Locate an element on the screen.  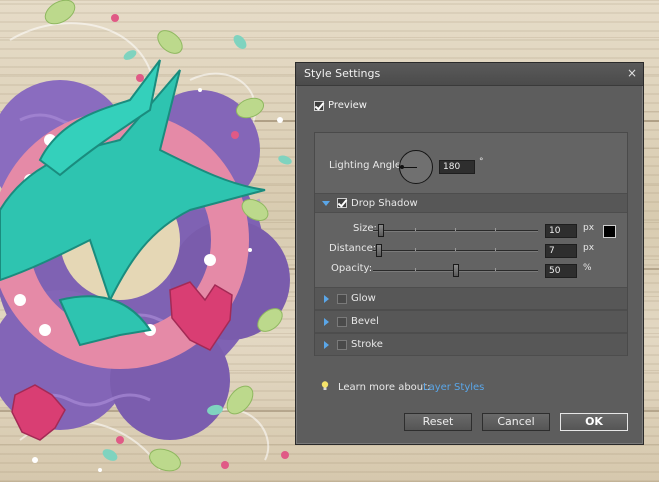
drop-shadow-label: Drop Shadow is located at coordinates (384, 203).